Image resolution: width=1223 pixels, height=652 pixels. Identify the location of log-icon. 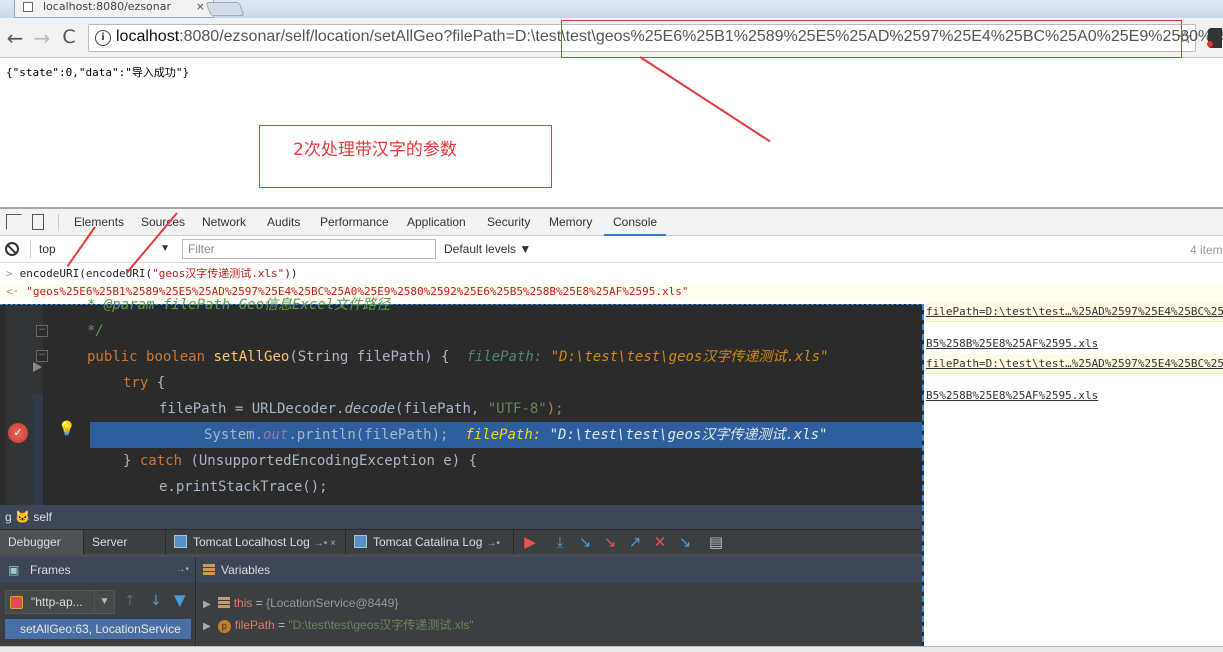
(360, 541).